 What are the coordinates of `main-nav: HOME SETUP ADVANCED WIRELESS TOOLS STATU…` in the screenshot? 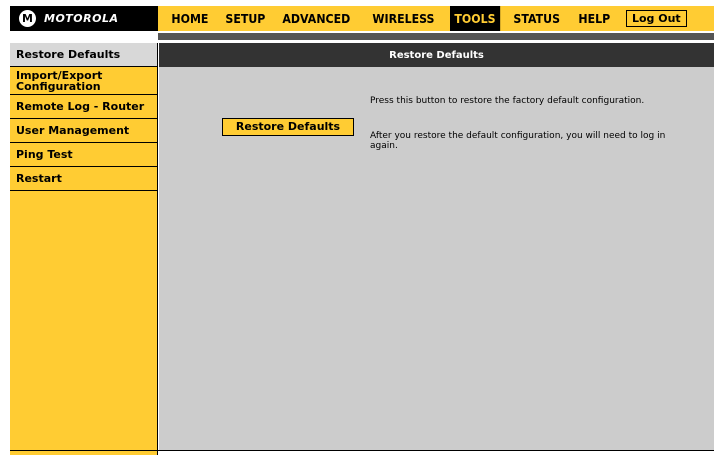 It's located at (427, 18).